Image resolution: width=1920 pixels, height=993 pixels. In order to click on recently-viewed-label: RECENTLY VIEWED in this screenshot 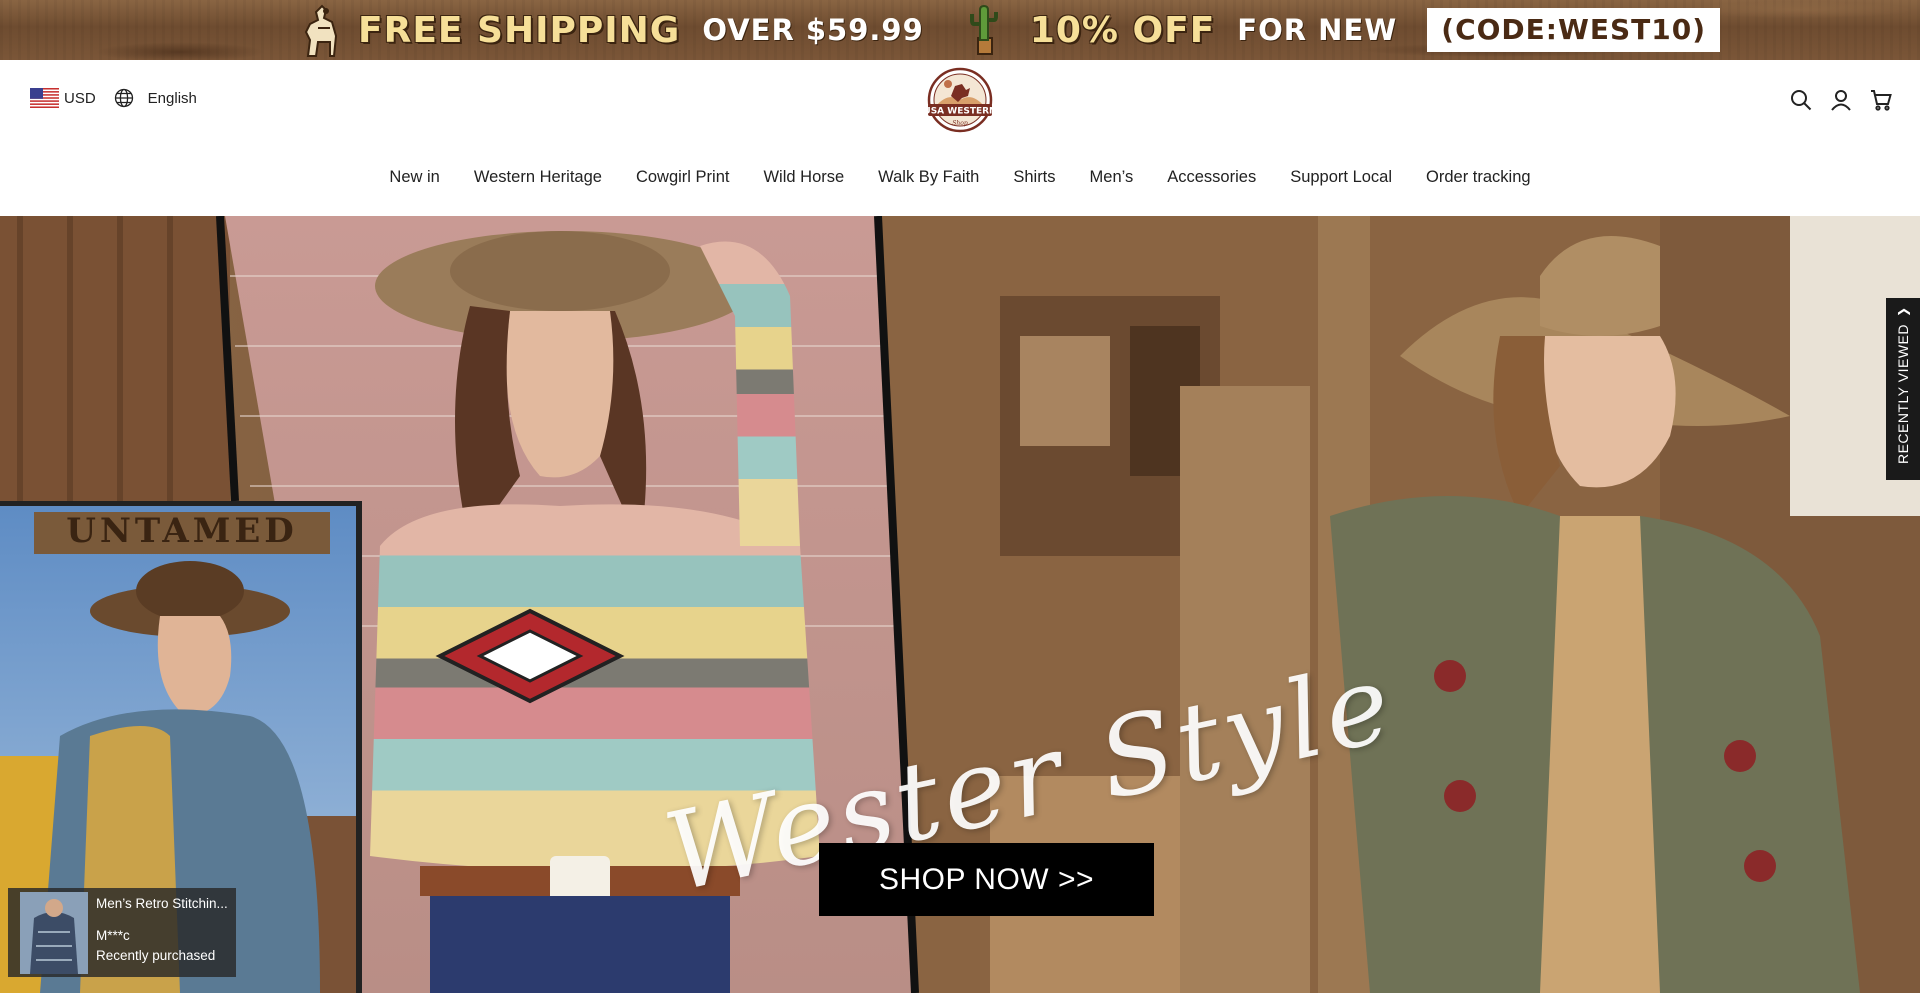, I will do `click(1903, 394)`.